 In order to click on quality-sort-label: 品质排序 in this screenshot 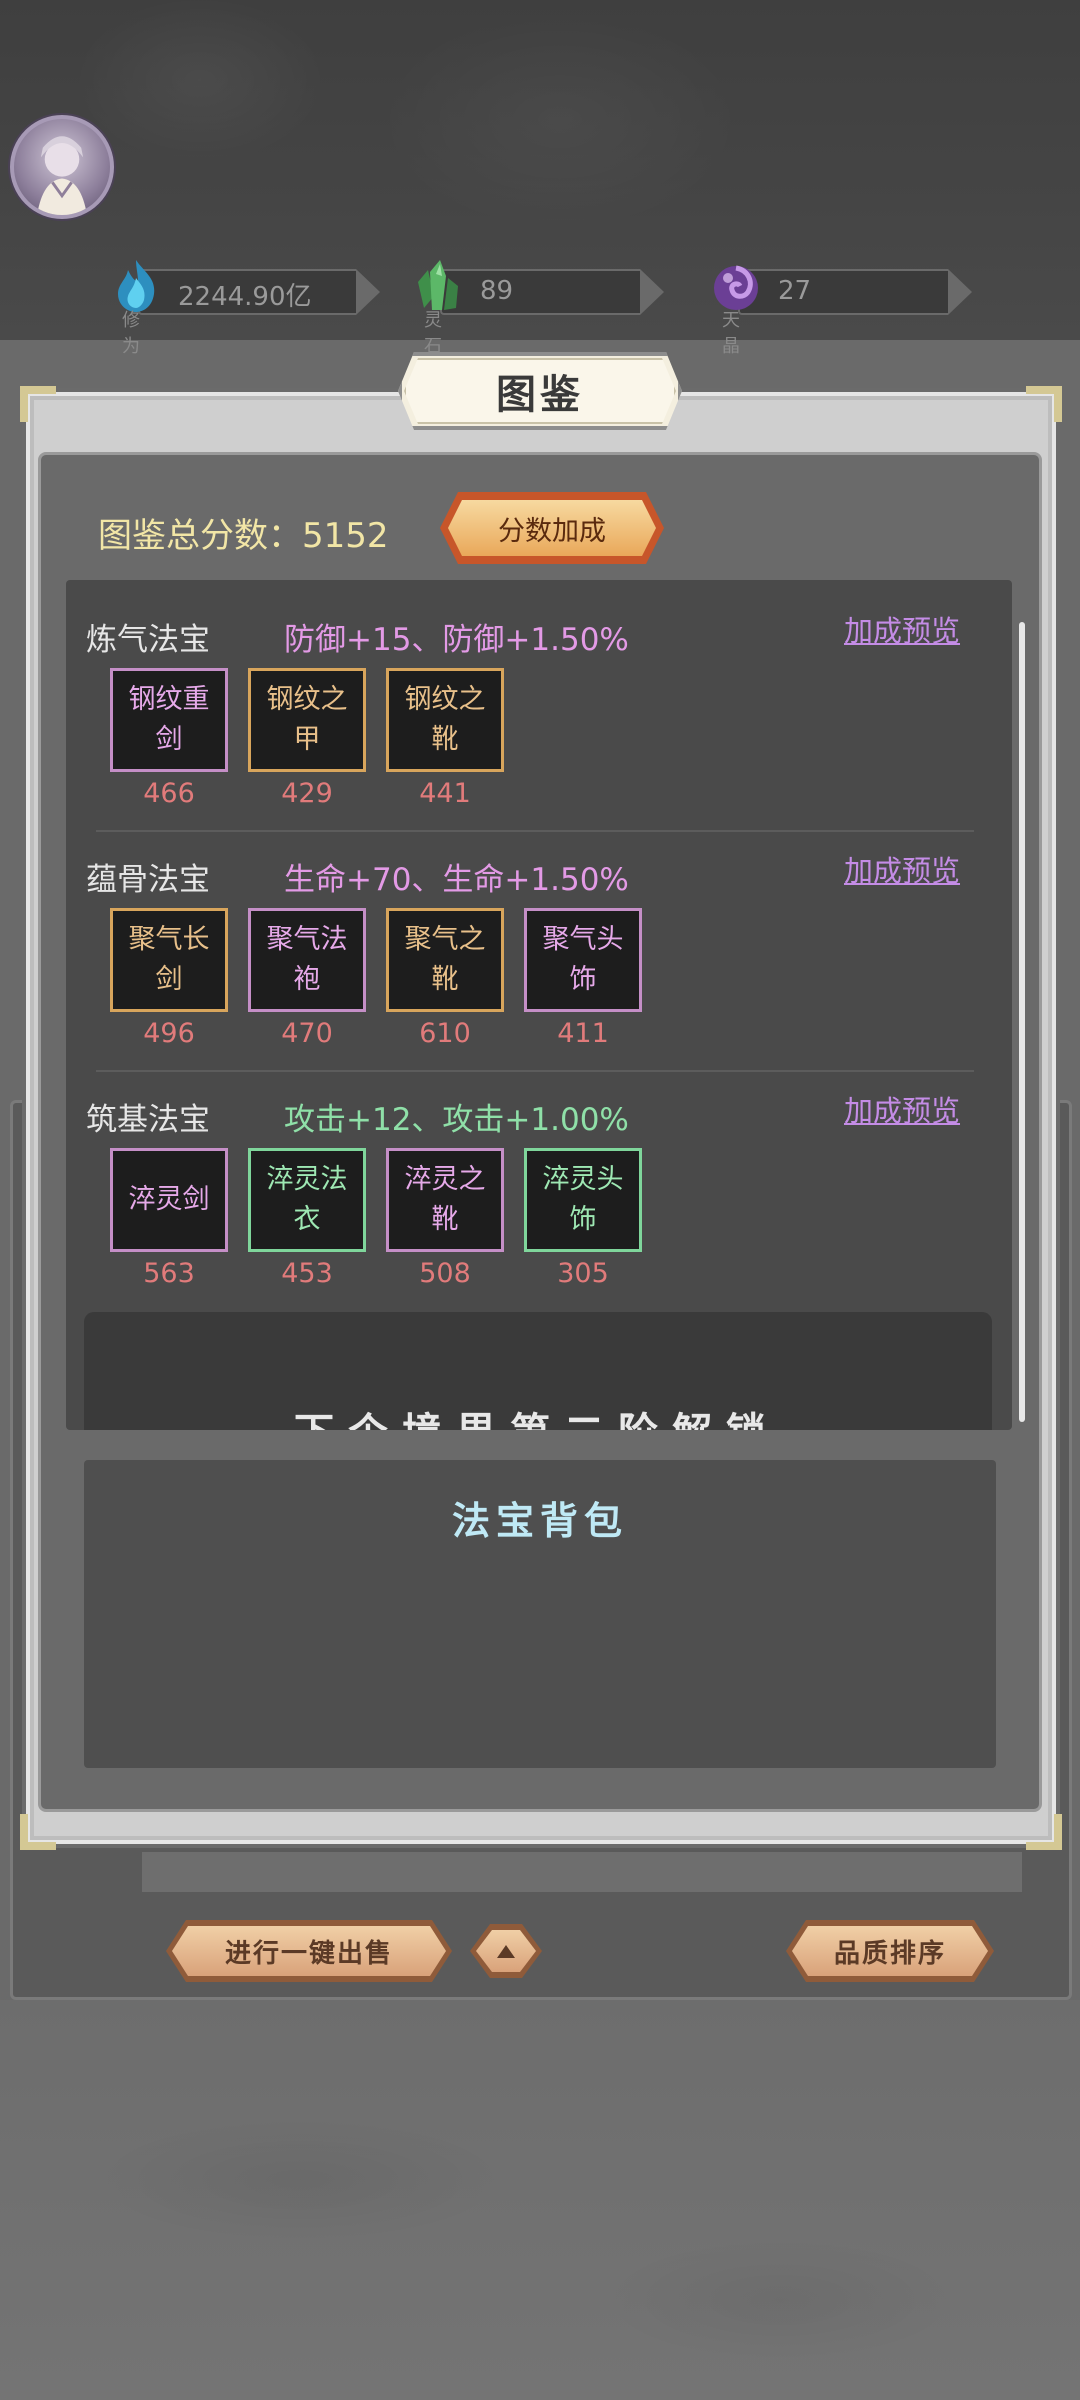, I will do `click(890, 1951)`.